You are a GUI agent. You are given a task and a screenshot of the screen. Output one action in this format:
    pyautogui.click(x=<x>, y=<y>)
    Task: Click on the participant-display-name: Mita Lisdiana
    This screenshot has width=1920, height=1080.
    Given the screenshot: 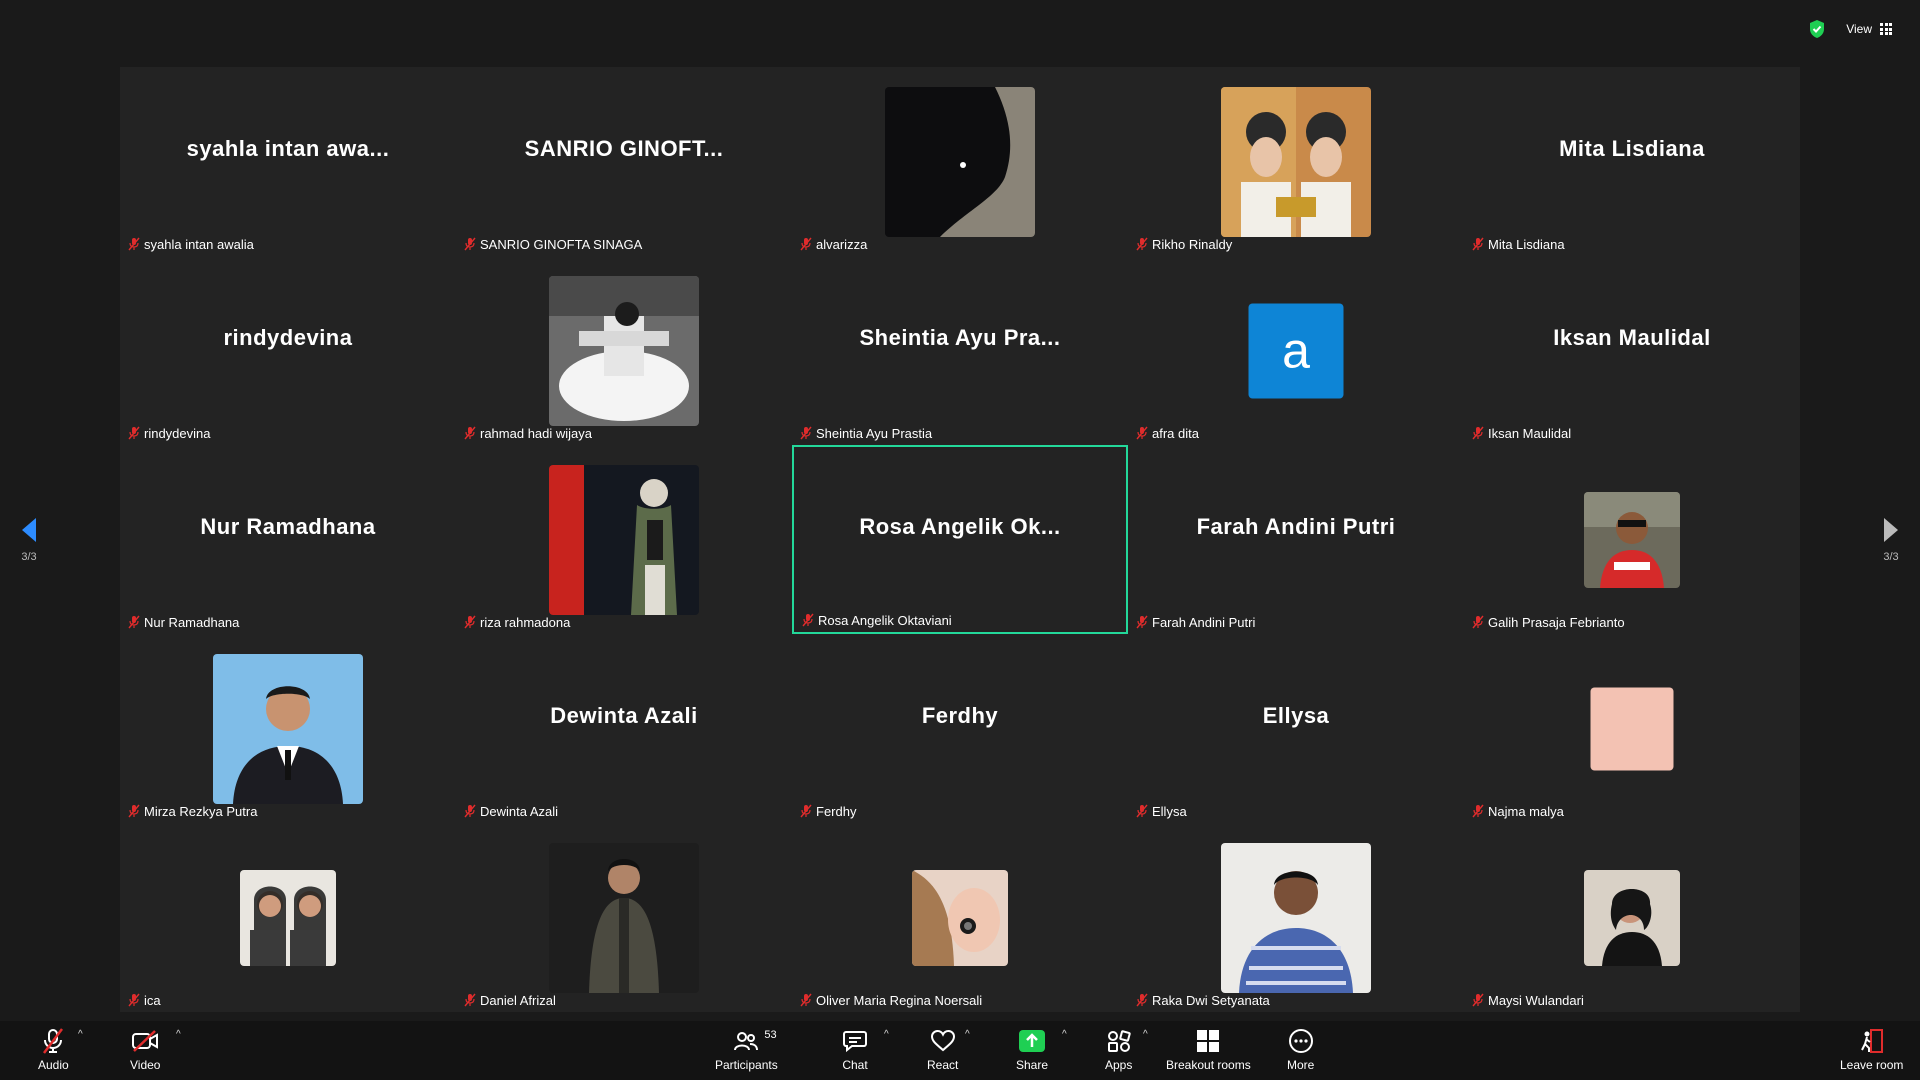 What is the action you would take?
    pyautogui.click(x=1632, y=148)
    